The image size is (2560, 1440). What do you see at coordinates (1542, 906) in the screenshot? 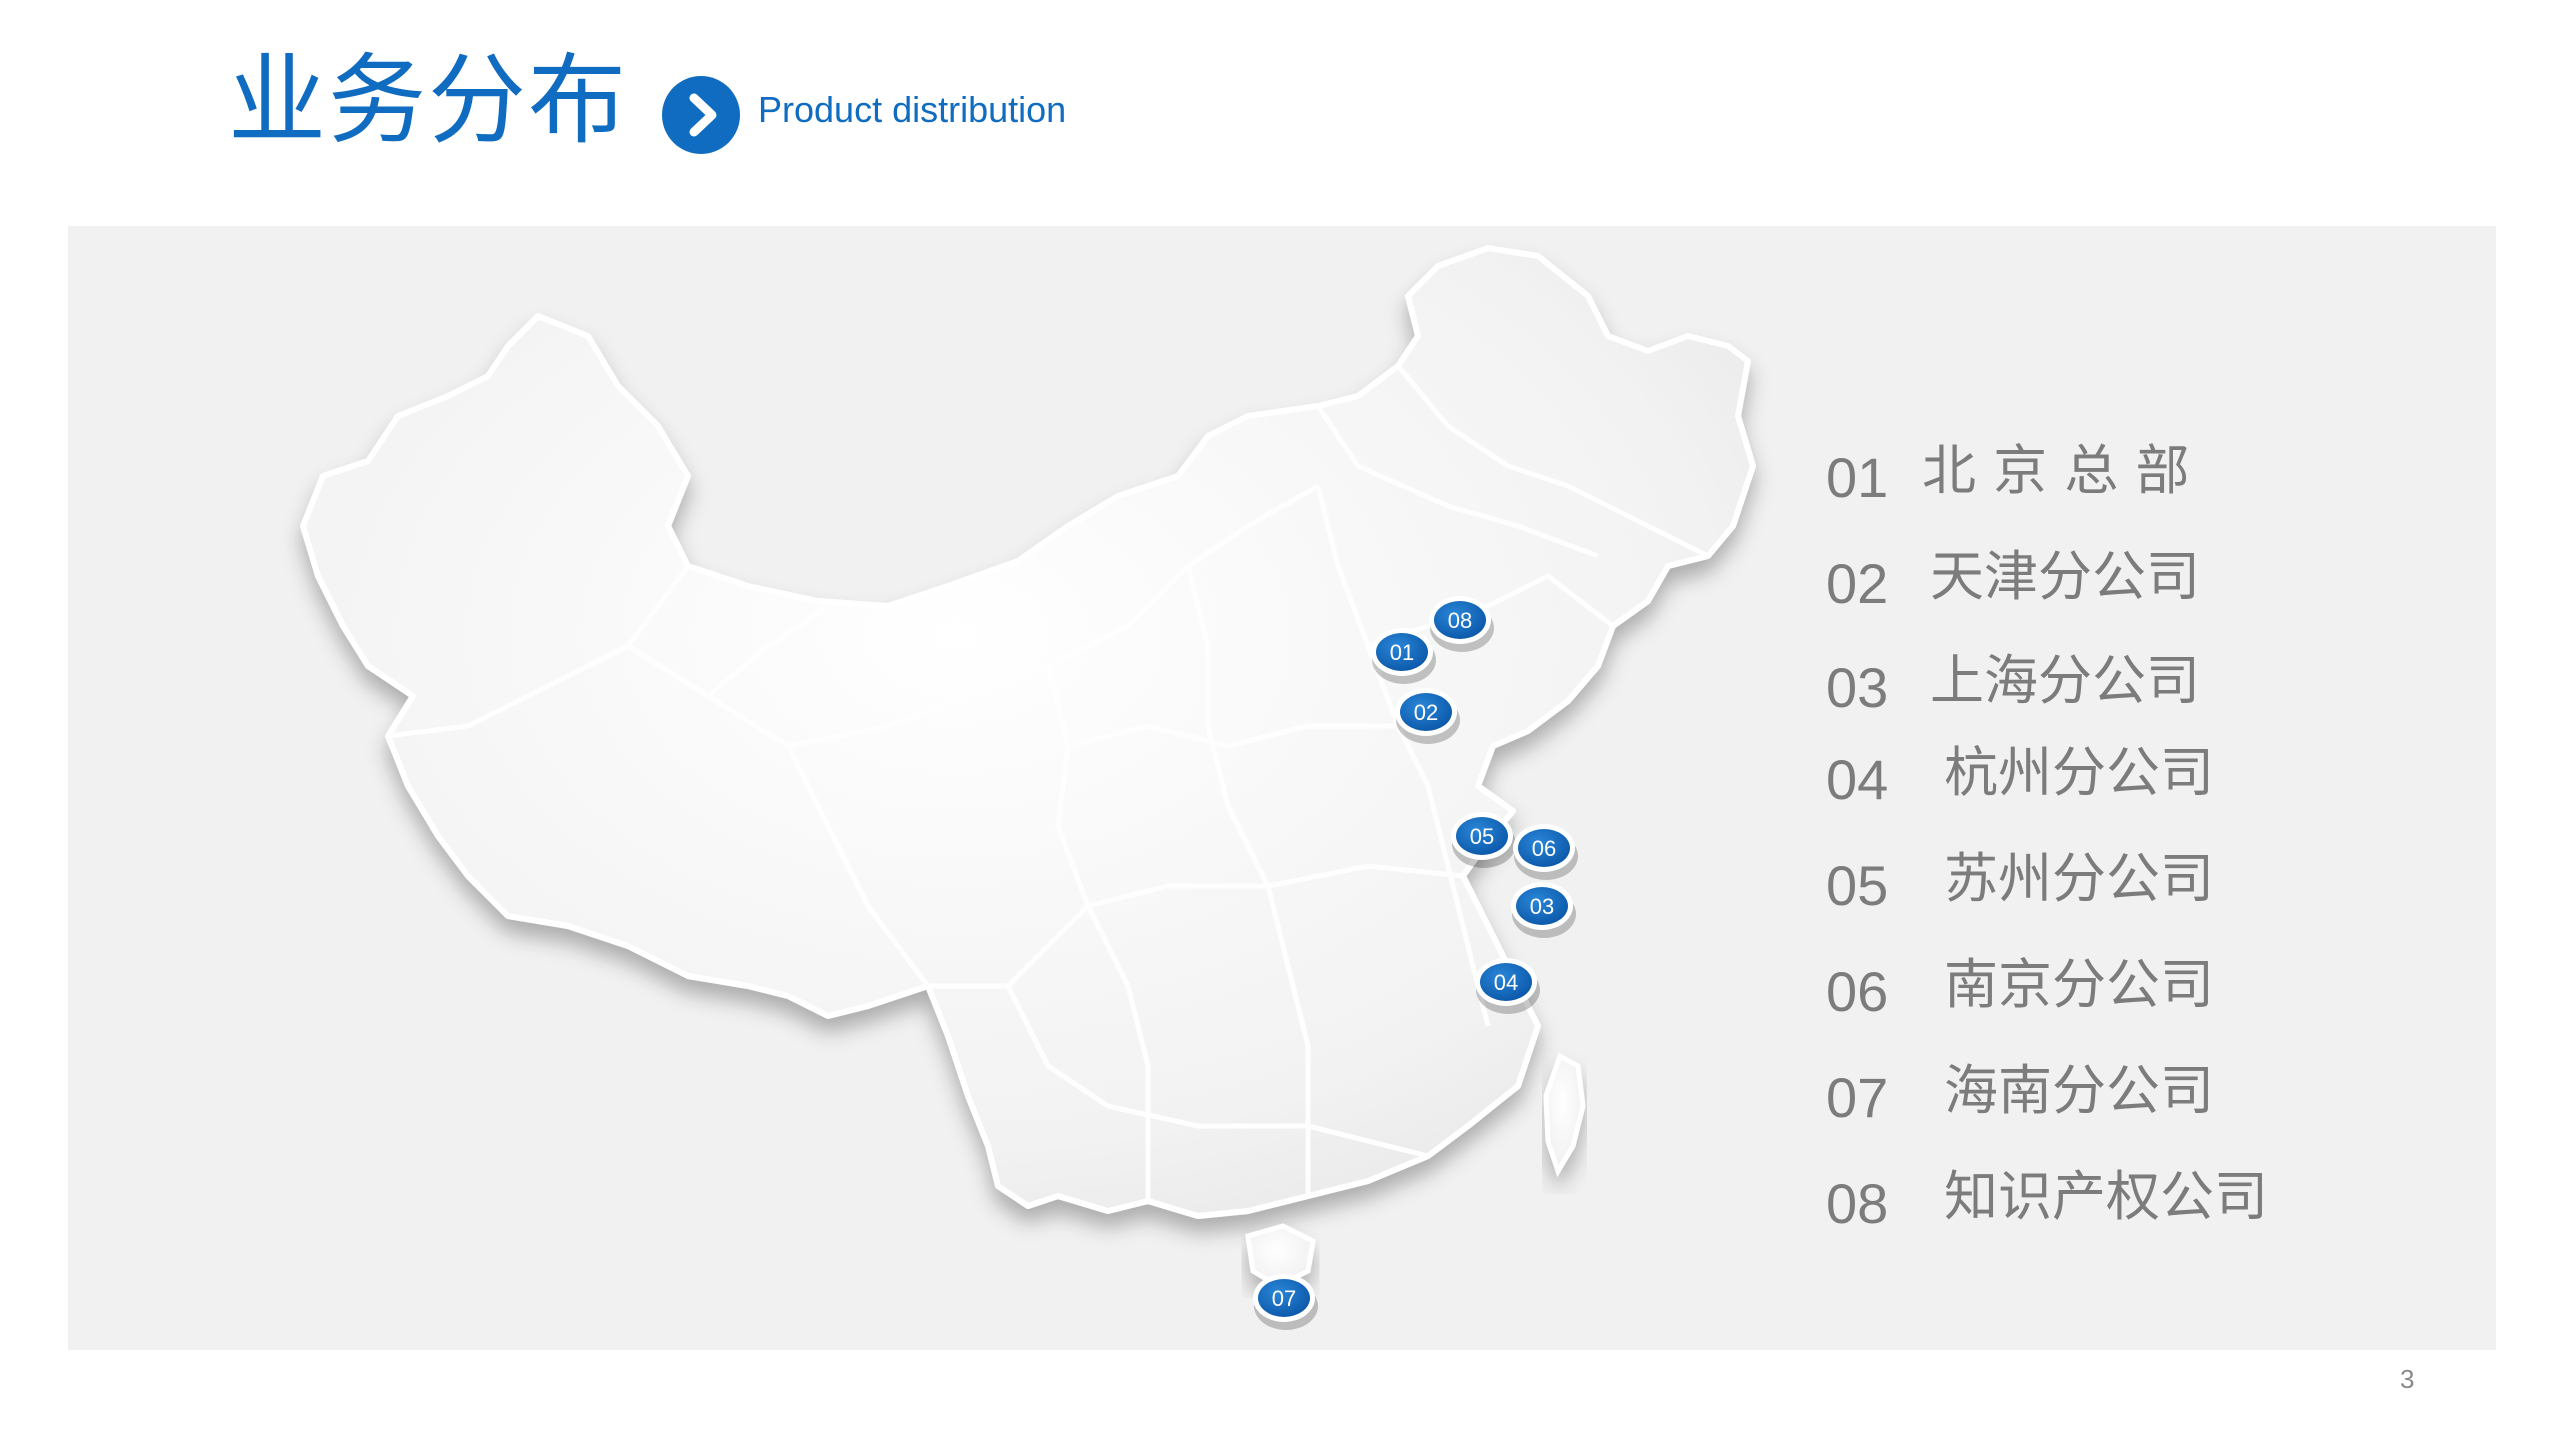
I see `marker-label: 03` at bounding box center [1542, 906].